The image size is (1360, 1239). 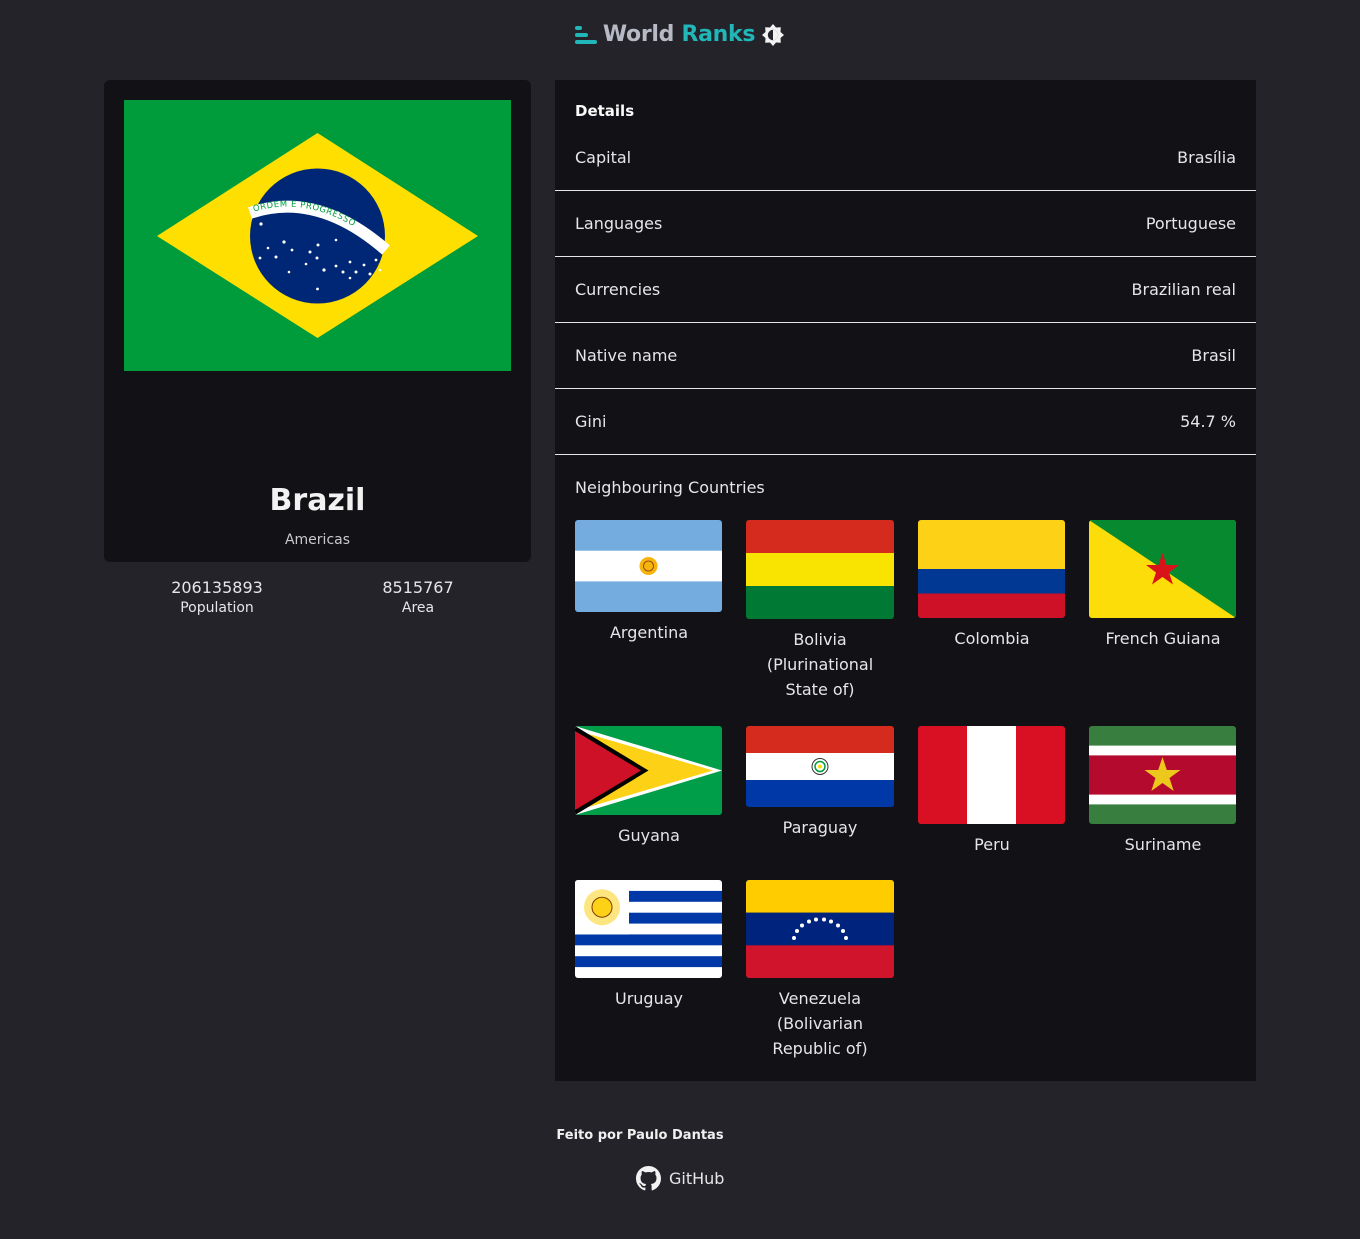 I want to click on neighbour-name: Colombia, so click(x=992, y=638).